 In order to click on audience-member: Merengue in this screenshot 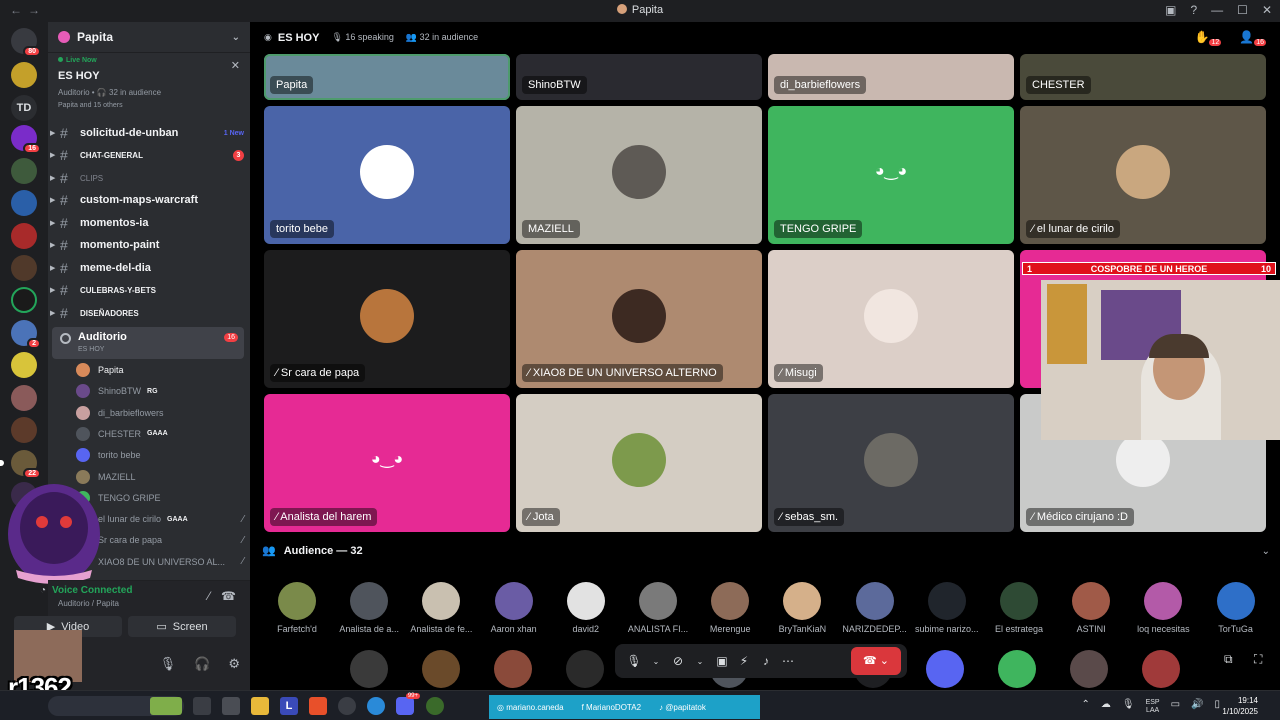, I will do `click(730, 608)`.